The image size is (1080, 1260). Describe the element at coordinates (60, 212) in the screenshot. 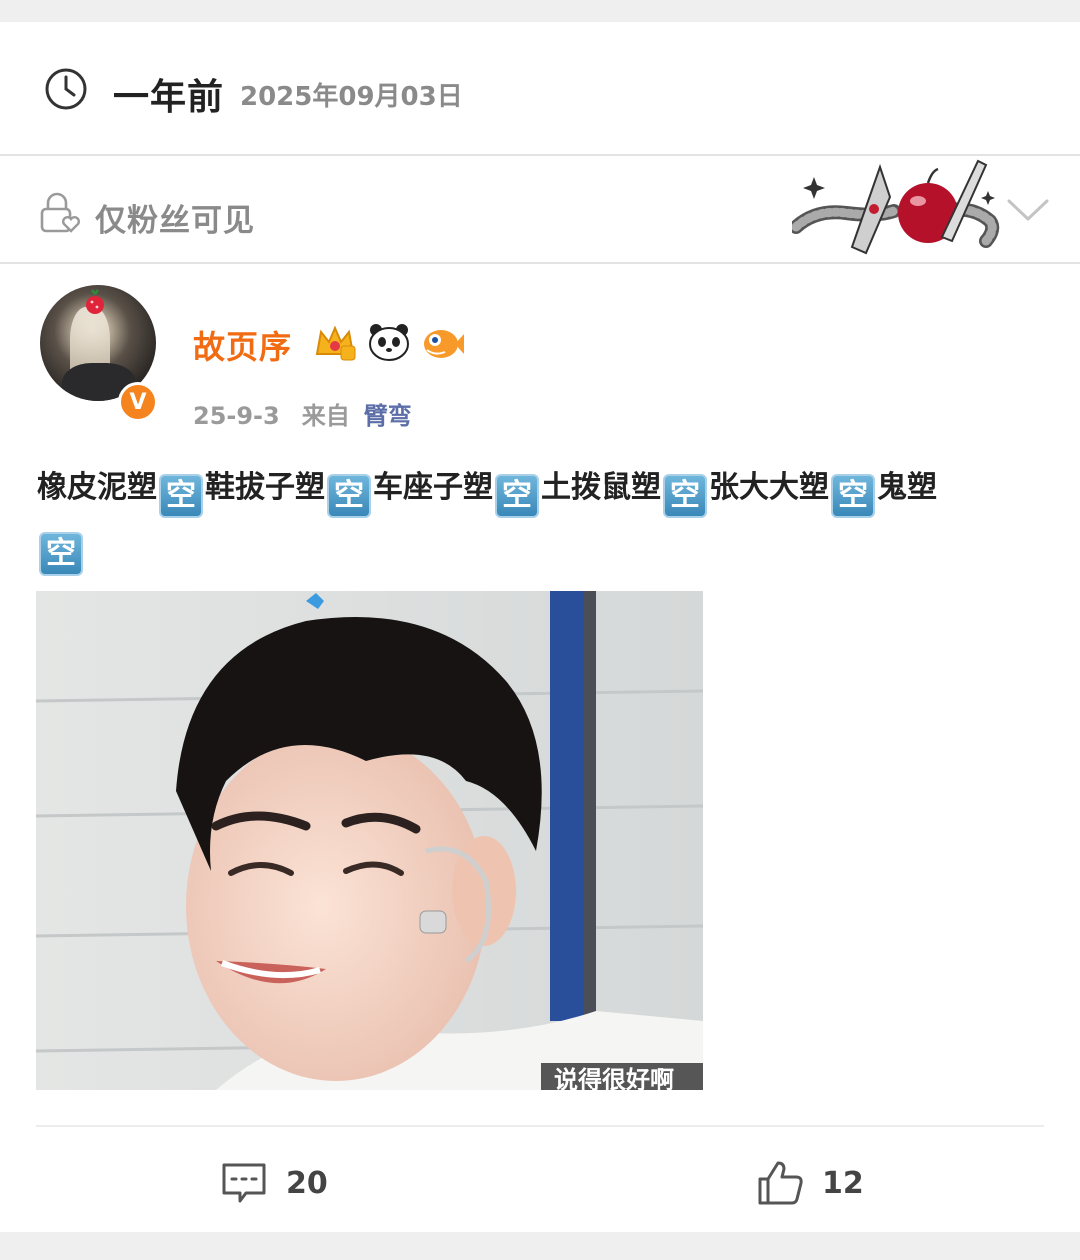

I see `lock-heart-icon` at that location.